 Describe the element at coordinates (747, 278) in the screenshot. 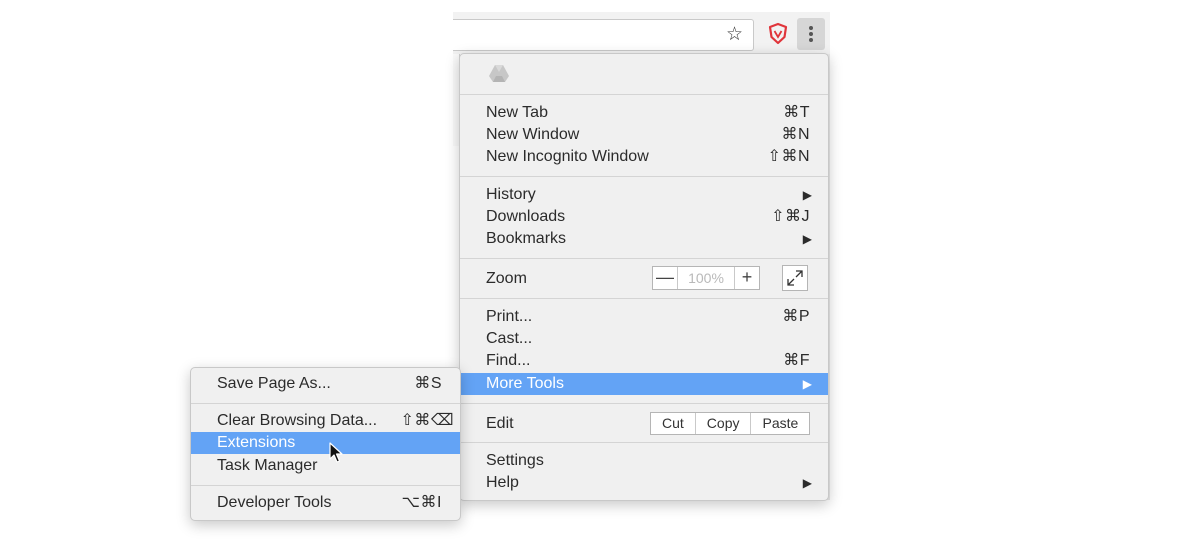

I see `zoom-in-button: +` at that location.